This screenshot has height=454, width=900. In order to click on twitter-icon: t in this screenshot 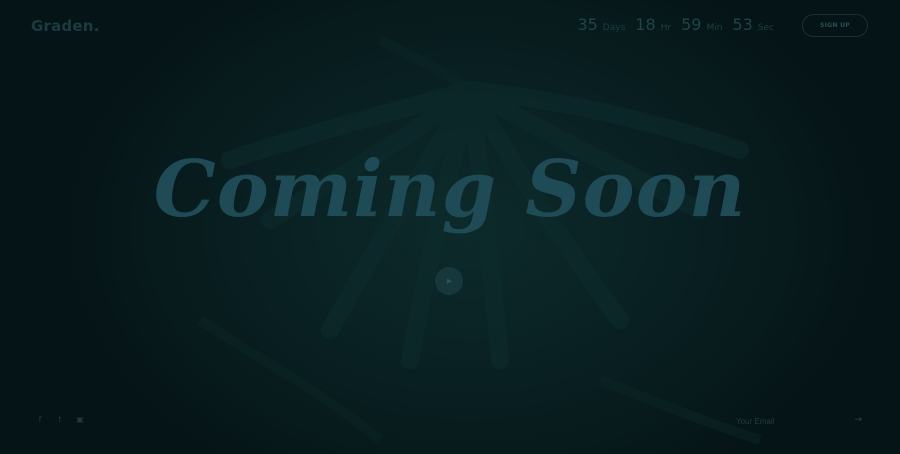, I will do `click(60, 419)`.